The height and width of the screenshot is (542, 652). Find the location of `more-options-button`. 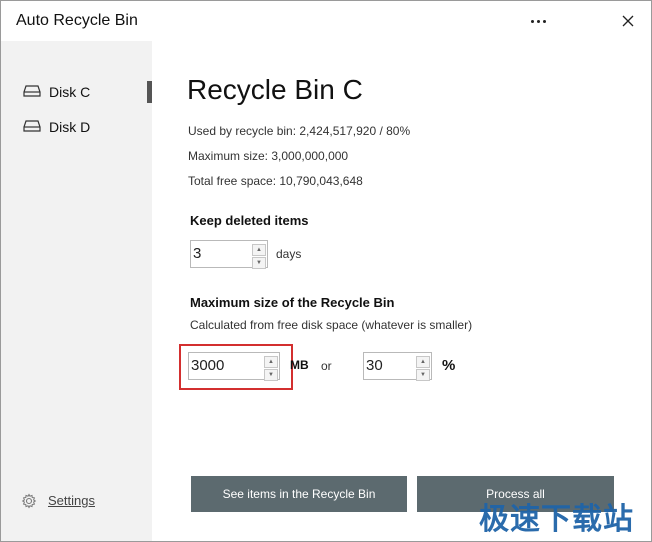

more-options-button is located at coordinates (538, 21).